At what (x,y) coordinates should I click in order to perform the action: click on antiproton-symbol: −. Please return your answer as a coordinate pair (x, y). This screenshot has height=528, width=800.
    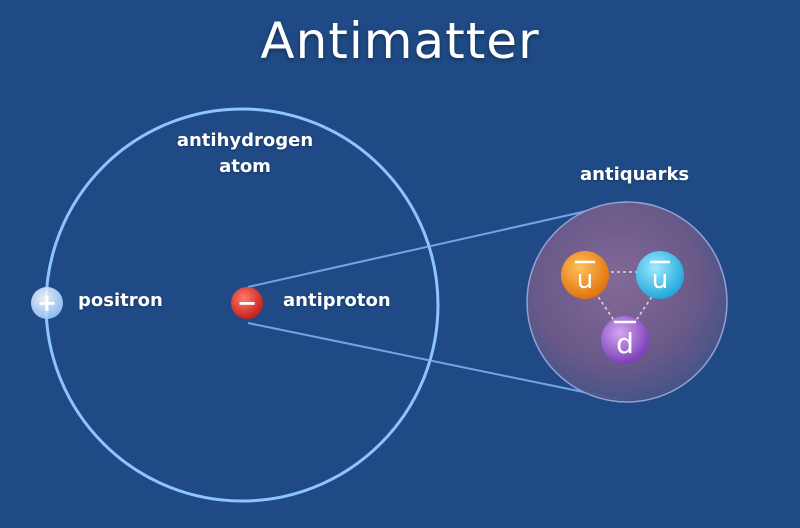
    Looking at the image, I should click on (247, 303).